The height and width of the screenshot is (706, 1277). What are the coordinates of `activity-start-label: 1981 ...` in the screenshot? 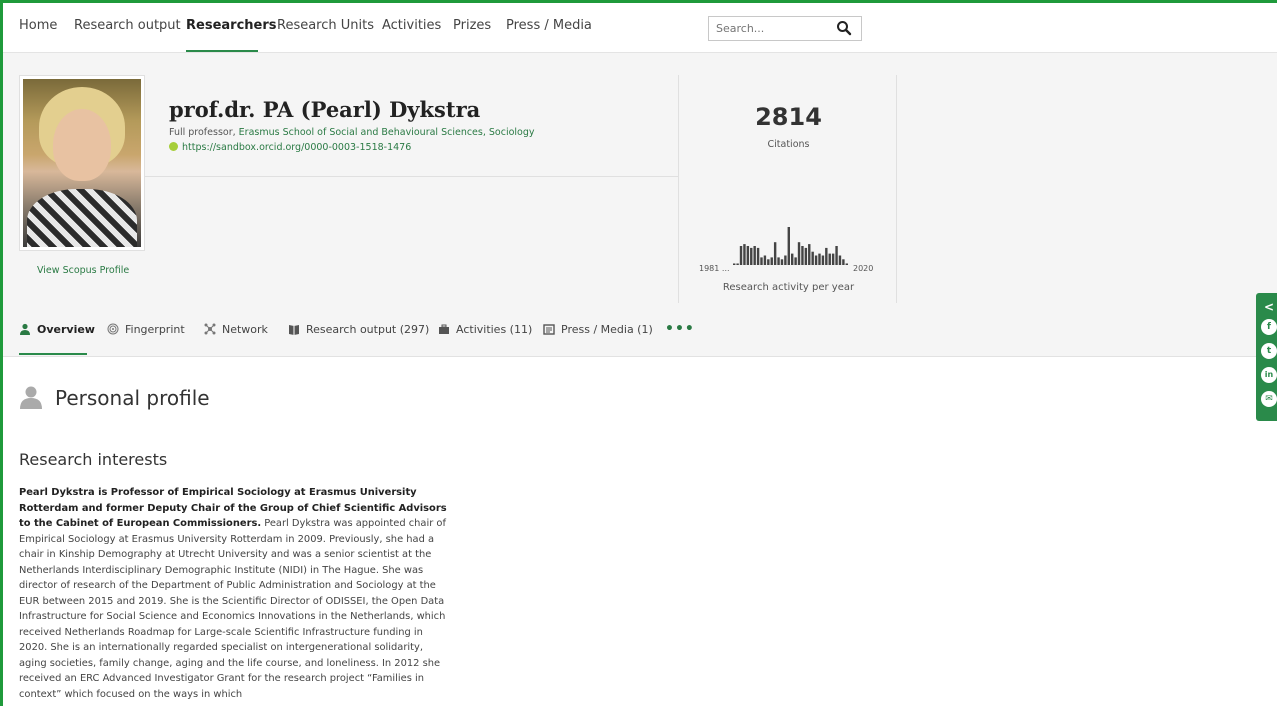 It's located at (714, 268).